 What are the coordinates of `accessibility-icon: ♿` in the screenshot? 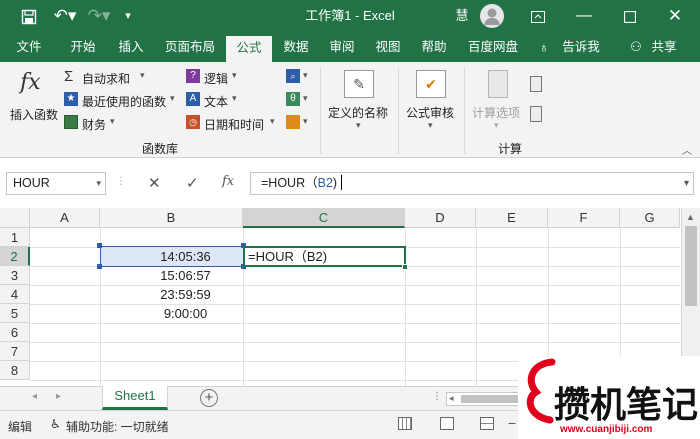 It's located at (55, 424).